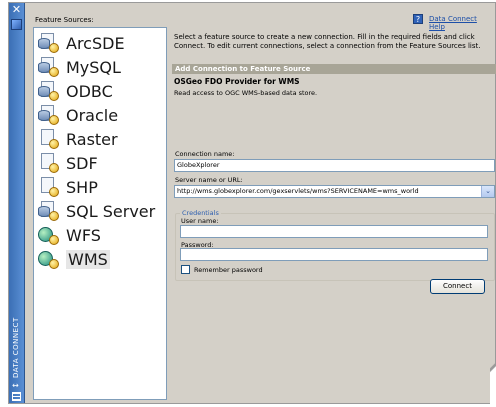 The image size is (496, 407). I want to click on source-item-oracle: Oracle, so click(78, 115).